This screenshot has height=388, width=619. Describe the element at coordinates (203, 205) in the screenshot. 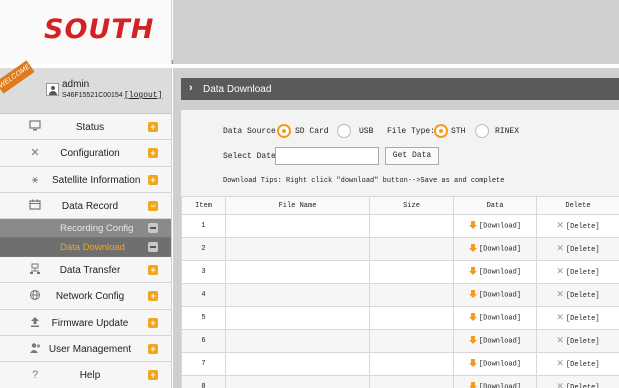

I see `col-item: Item` at that location.